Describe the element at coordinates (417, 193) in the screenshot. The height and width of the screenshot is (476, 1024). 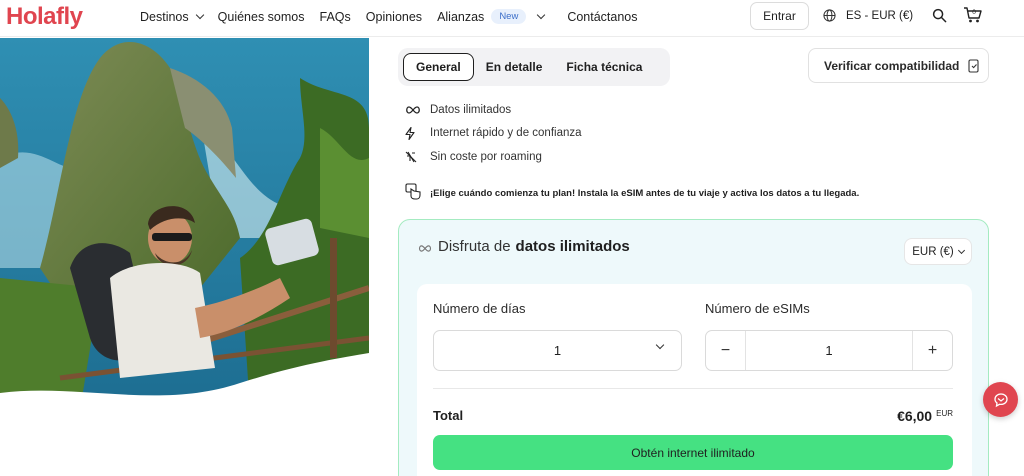
I see `tap-hand-icon` at that location.